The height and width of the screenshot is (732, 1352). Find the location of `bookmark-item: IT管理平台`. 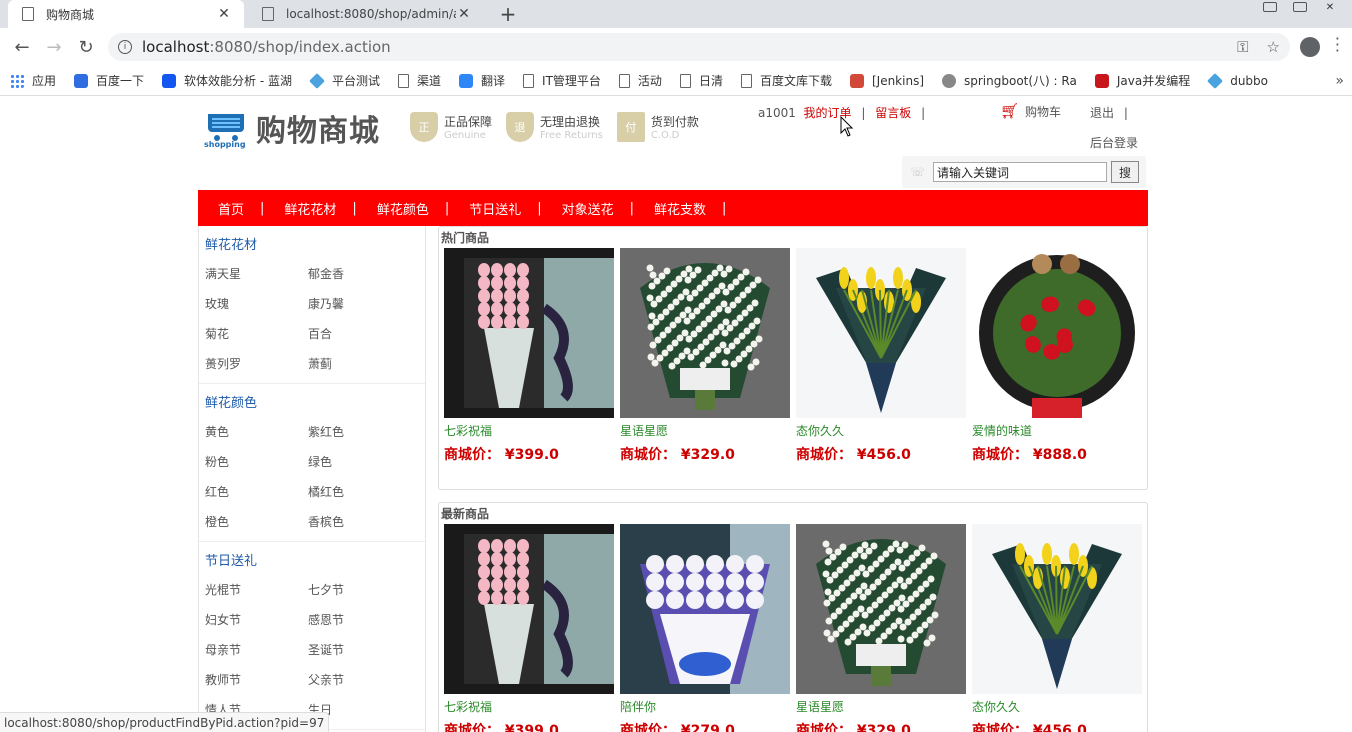

bookmark-item: IT管理平台 is located at coordinates (562, 80).